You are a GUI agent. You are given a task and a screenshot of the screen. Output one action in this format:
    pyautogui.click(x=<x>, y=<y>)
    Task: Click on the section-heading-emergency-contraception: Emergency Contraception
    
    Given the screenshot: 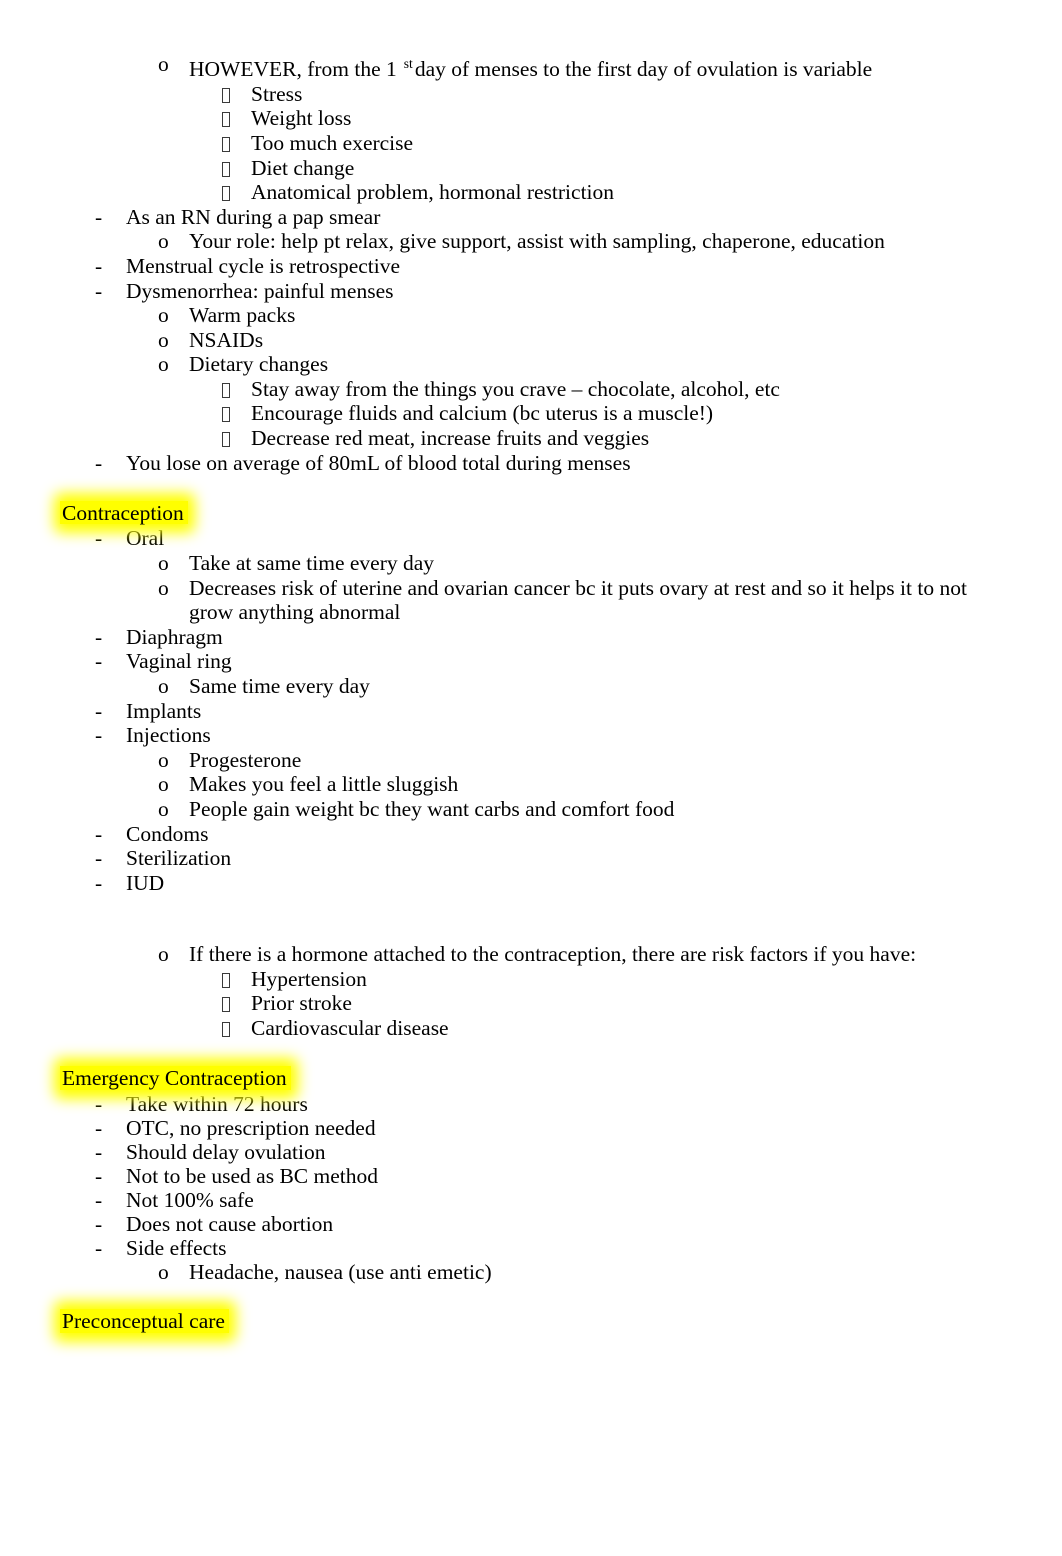 What is the action you would take?
    pyautogui.click(x=531, y=1078)
    